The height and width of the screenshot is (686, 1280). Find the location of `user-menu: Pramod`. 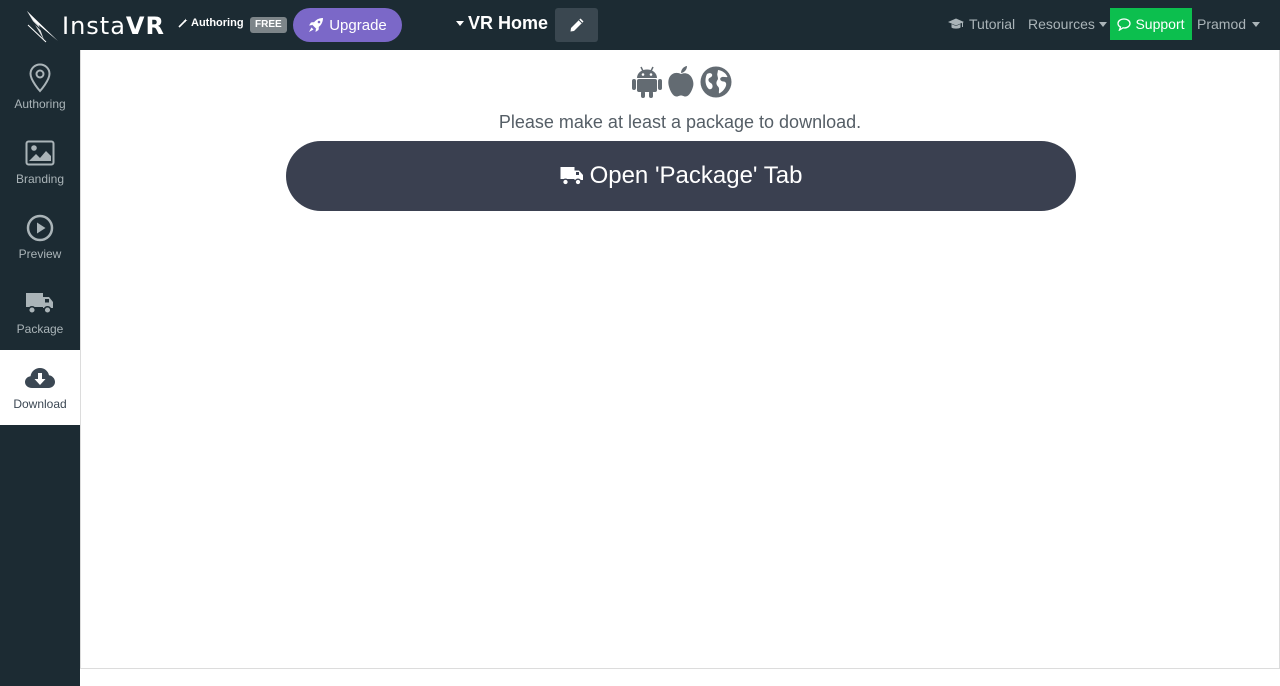

user-menu: Pramod is located at coordinates (1229, 24).